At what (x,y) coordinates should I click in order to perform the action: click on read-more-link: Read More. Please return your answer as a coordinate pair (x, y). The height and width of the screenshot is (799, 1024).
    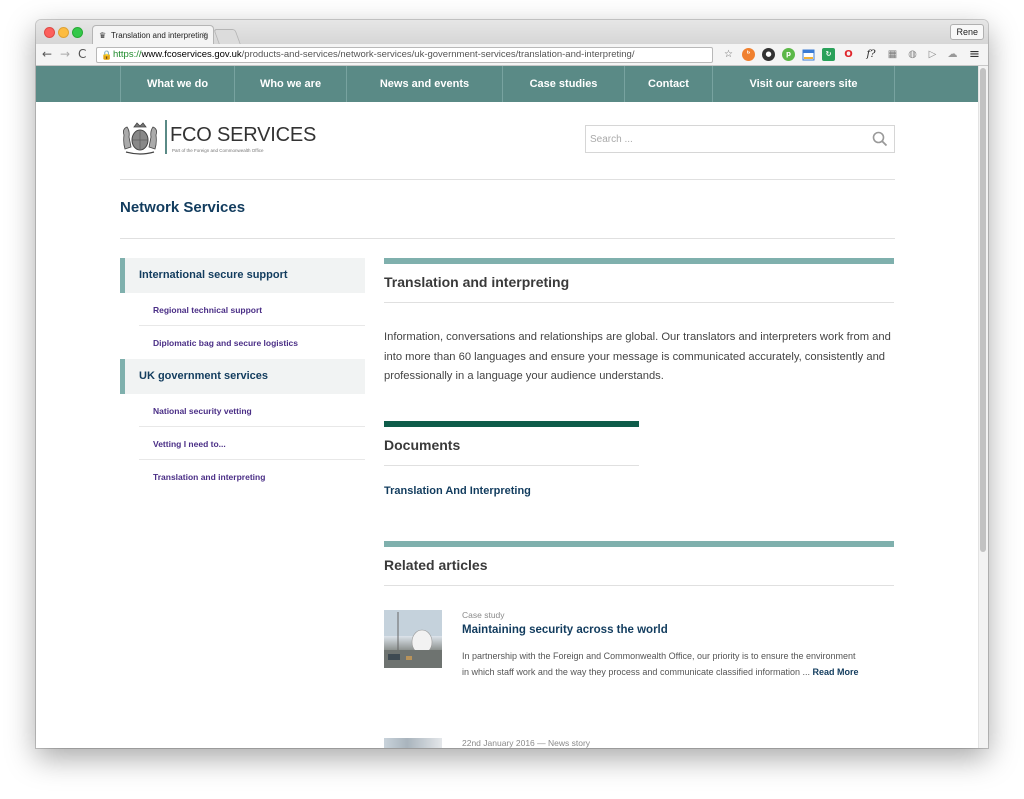
    Looking at the image, I should click on (836, 672).